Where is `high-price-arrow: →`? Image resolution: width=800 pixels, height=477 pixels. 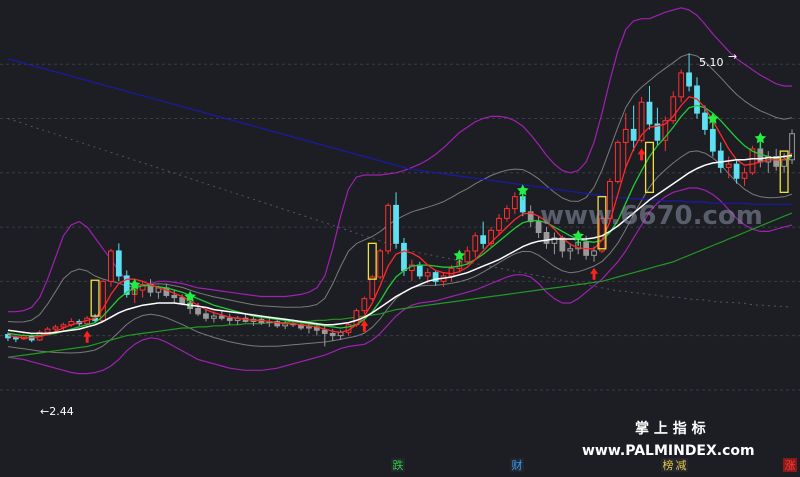
high-price-arrow: → is located at coordinates (732, 56).